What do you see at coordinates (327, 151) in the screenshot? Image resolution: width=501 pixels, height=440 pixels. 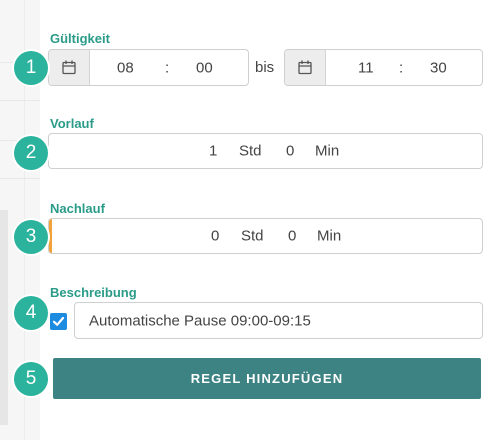 I see `lead-minutes-unit: Min` at bounding box center [327, 151].